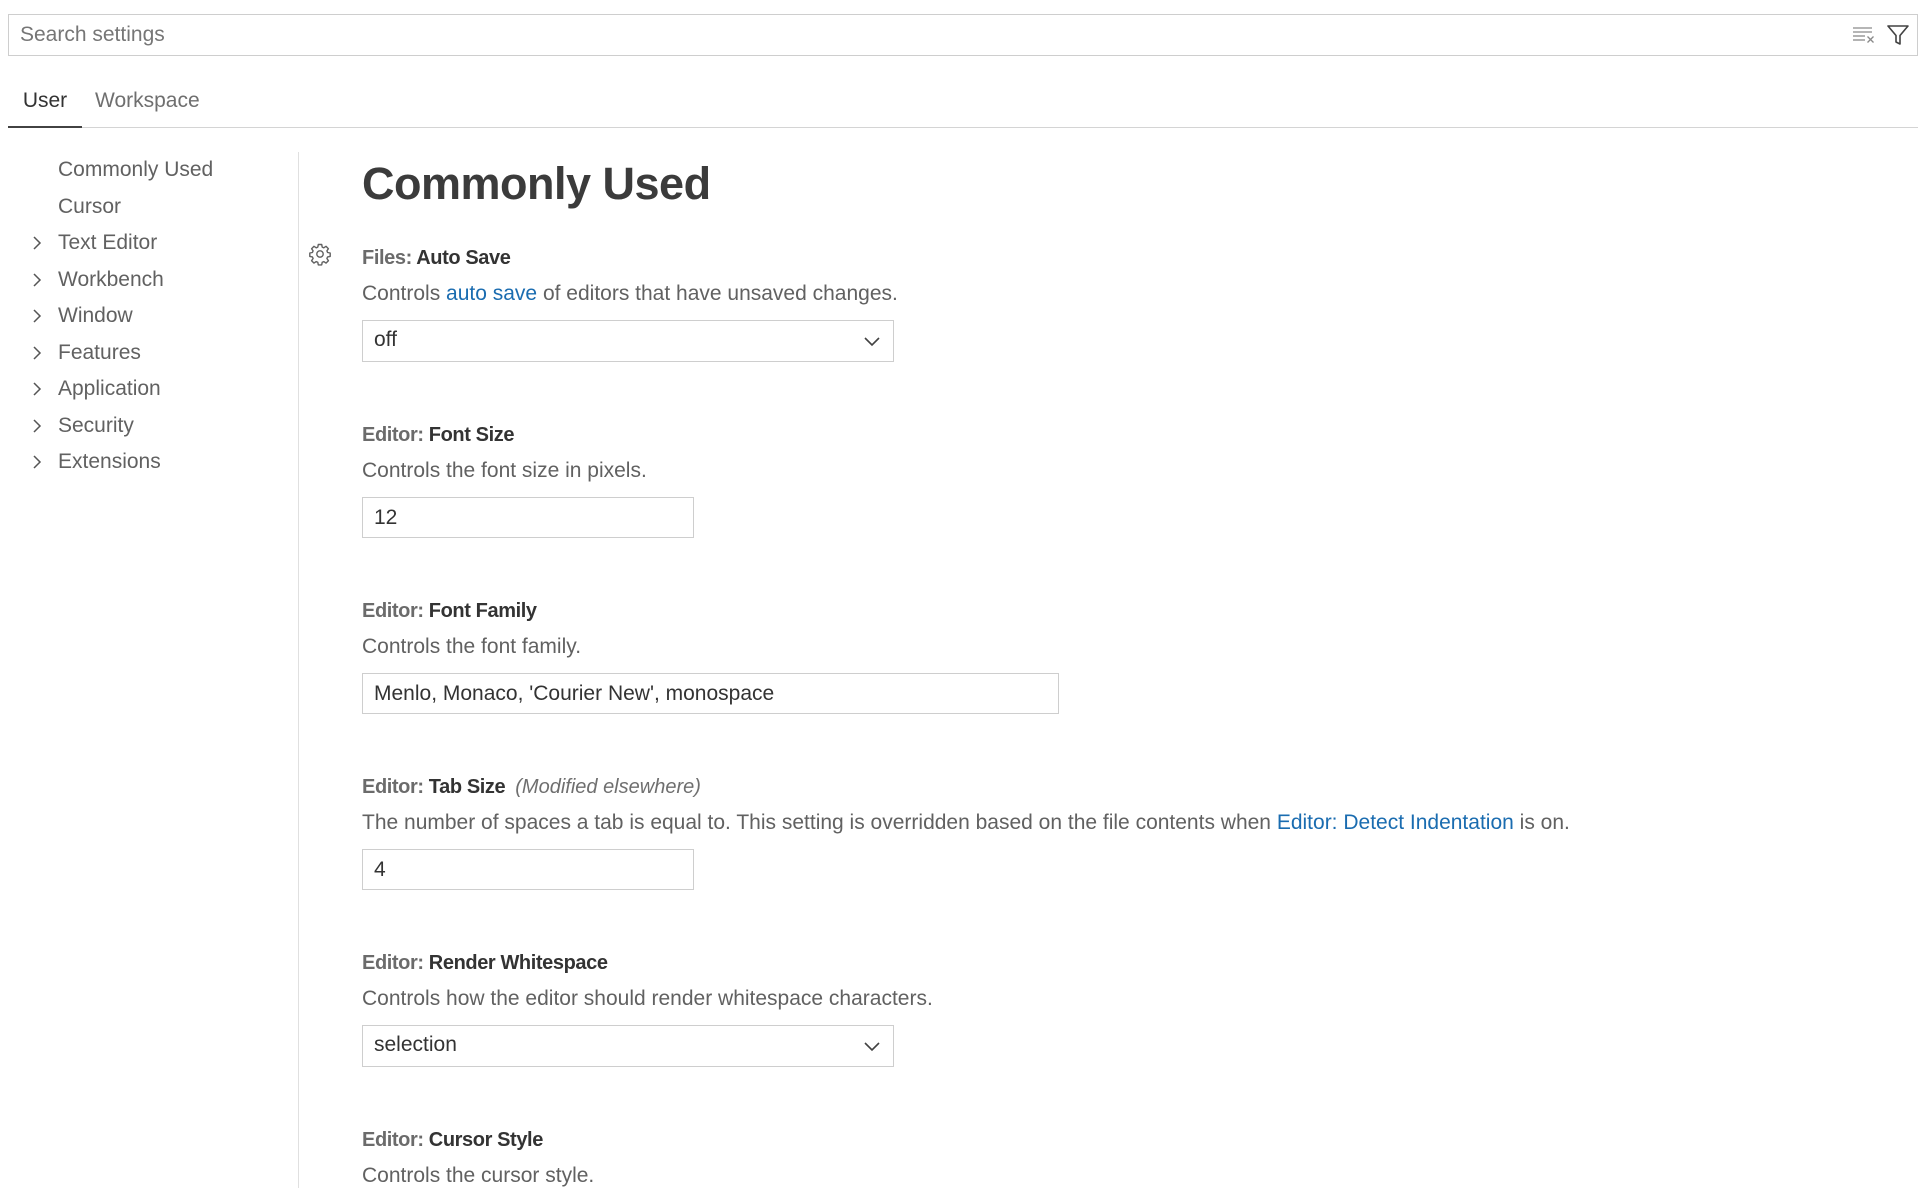 The width and height of the screenshot is (1920, 1189). I want to click on setting-key: Render Whitespace, so click(518, 963).